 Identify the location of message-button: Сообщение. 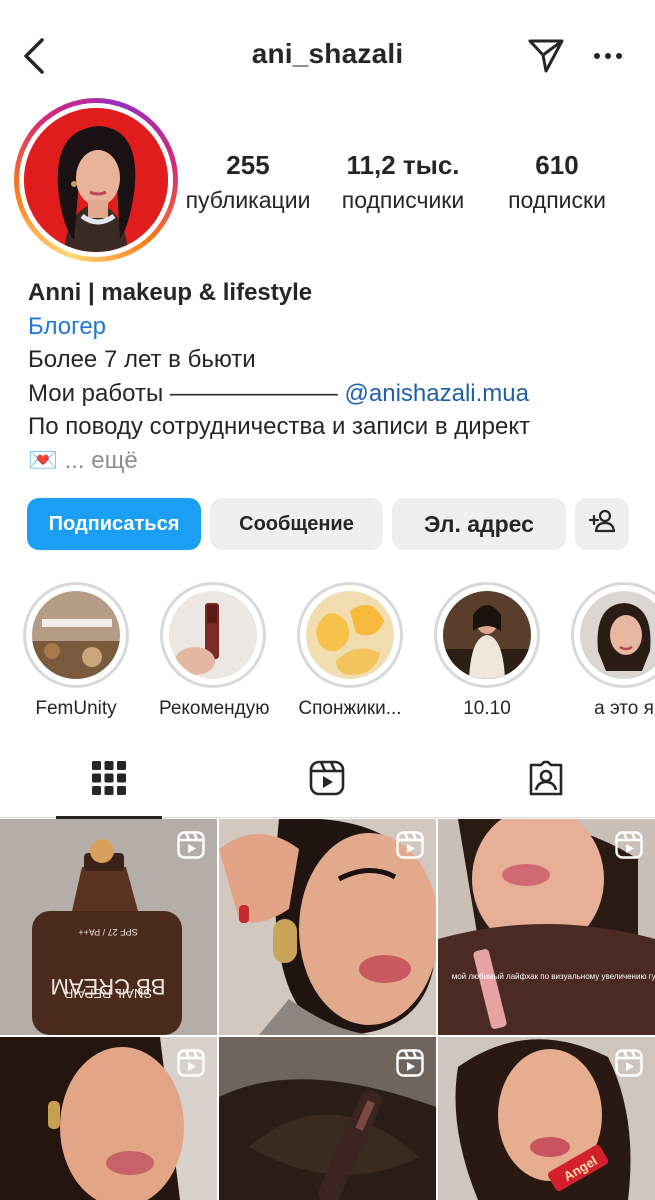
(296, 524).